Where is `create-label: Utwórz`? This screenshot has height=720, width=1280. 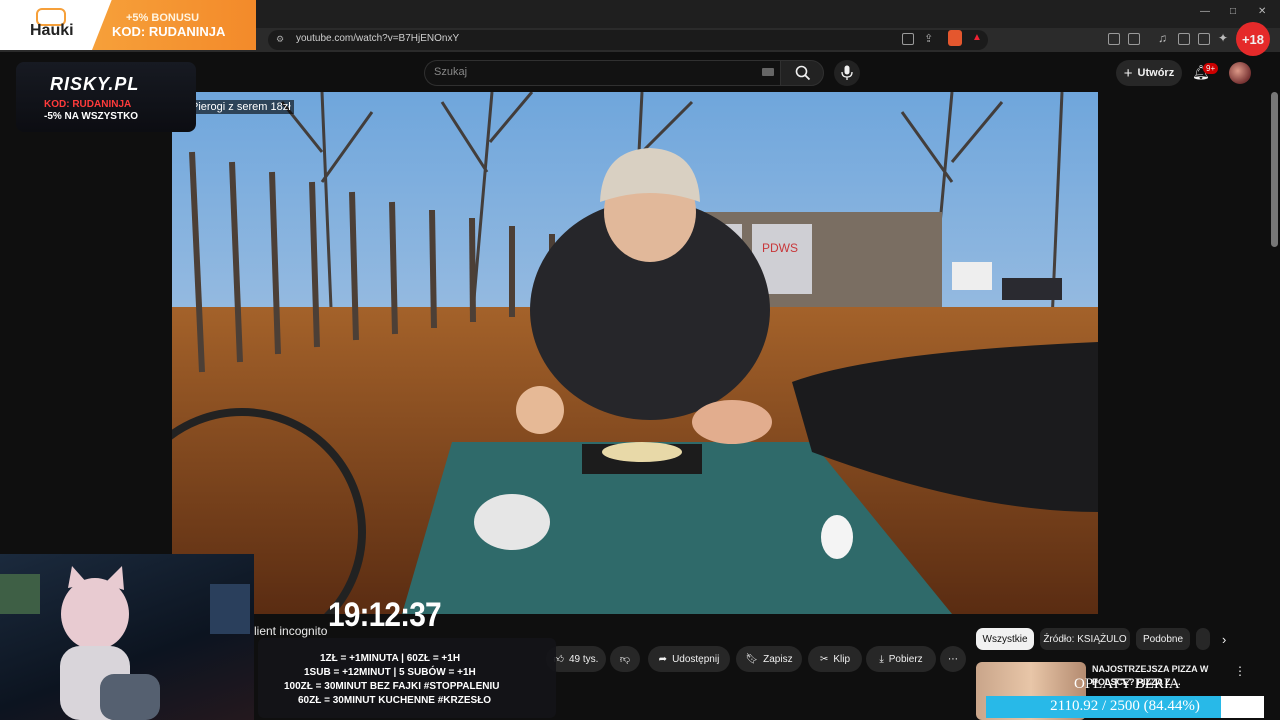 create-label: Utwórz is located at coordinates (1156, 73).